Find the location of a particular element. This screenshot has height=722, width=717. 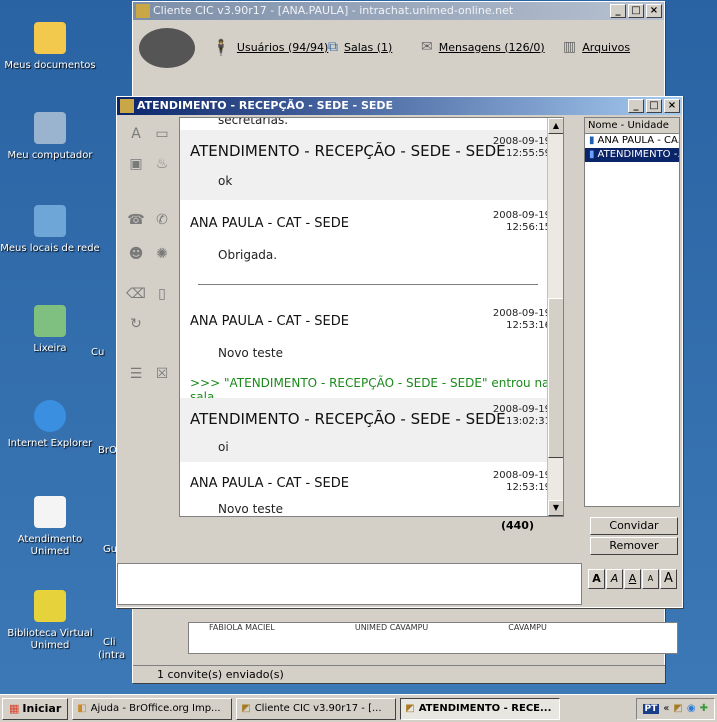

desktop-icon-atendimento: Atendimento Unimed is located at coordinates (50, 527).